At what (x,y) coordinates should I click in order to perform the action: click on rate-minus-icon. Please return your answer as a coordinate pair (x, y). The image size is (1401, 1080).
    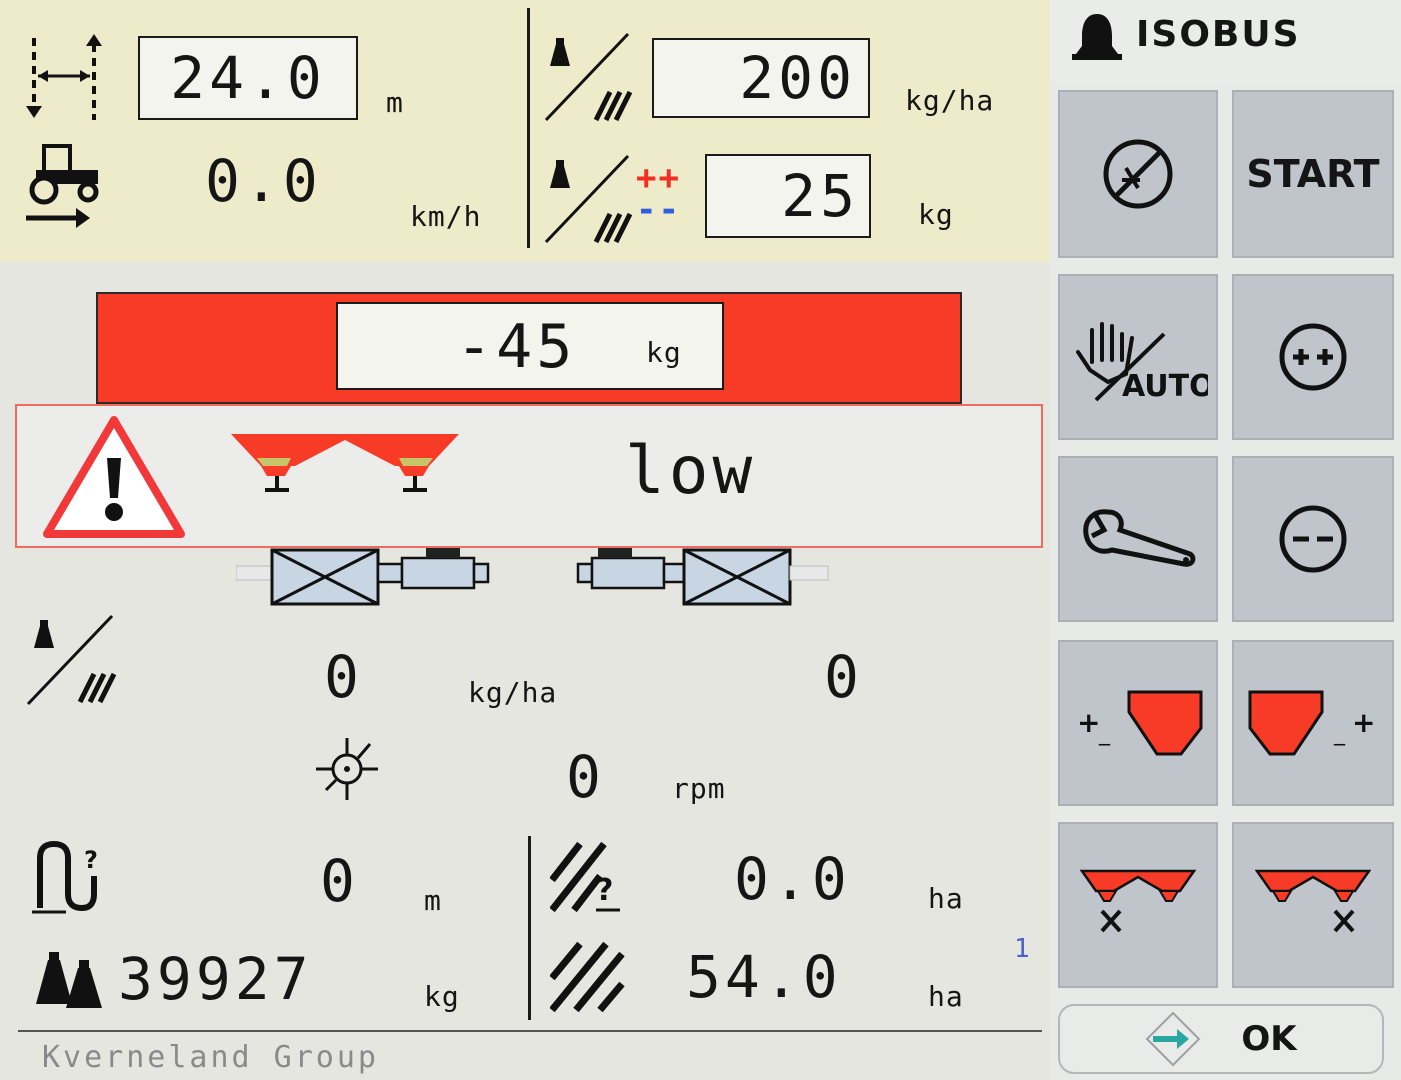
    Looking at the image, I should click on (1313, 539).